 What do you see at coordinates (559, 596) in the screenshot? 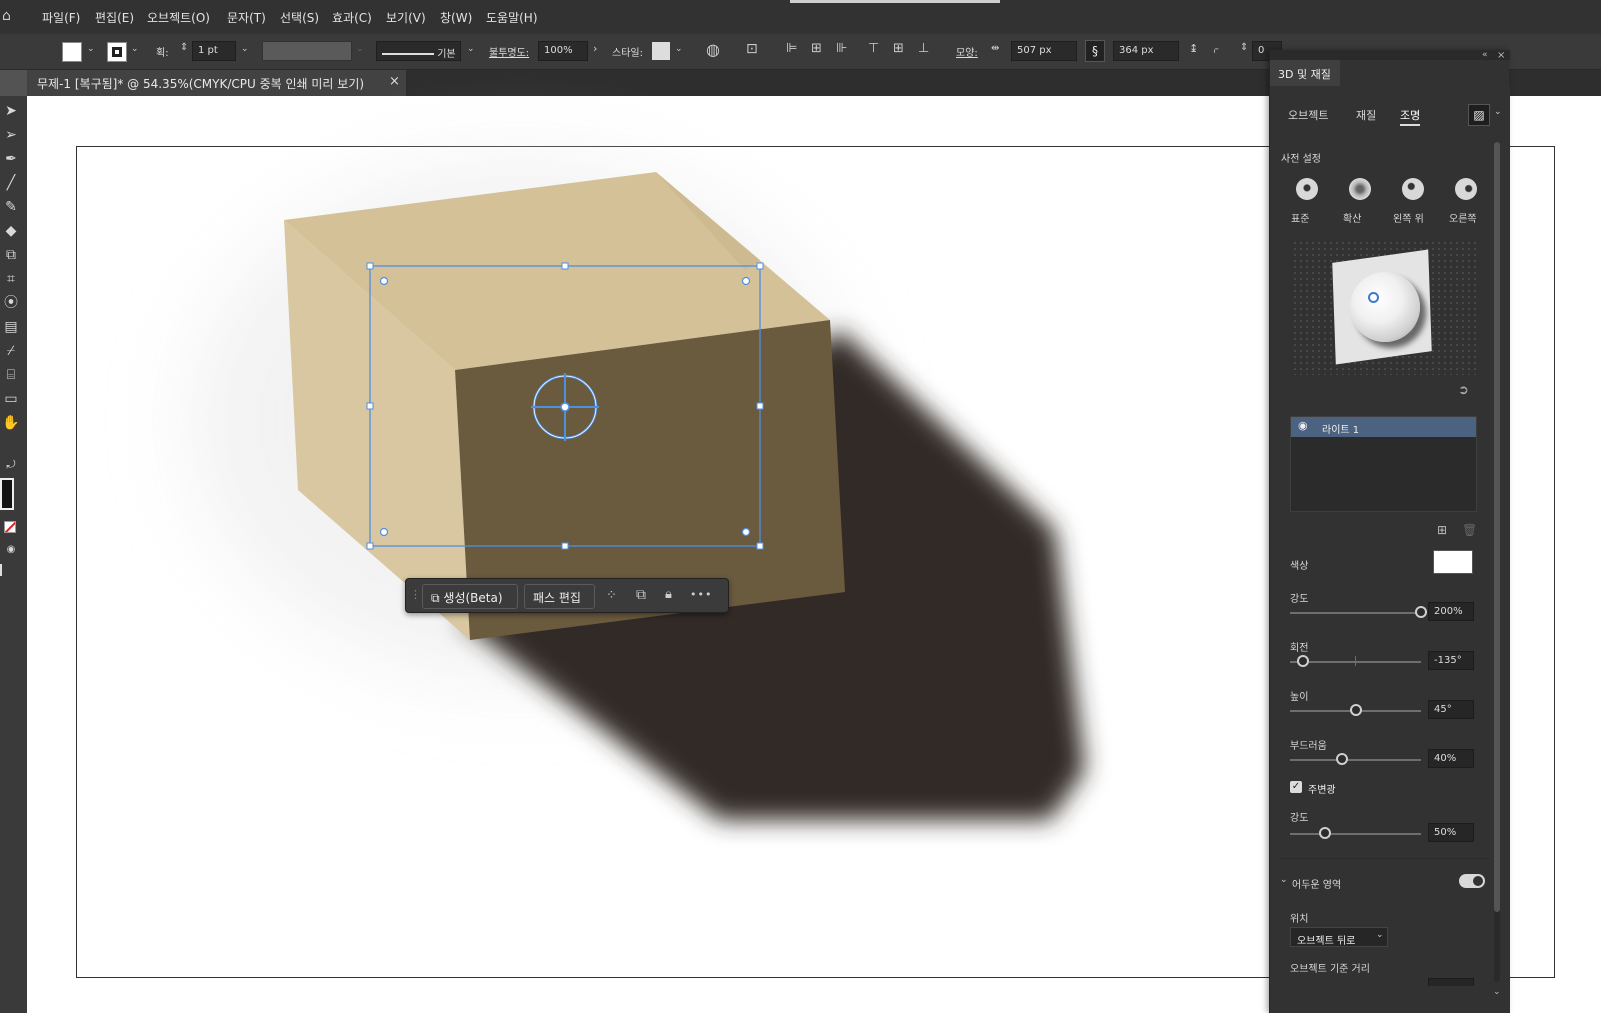
I see `path-edit-button: 패스 편집` at bounding box center [559, 596].